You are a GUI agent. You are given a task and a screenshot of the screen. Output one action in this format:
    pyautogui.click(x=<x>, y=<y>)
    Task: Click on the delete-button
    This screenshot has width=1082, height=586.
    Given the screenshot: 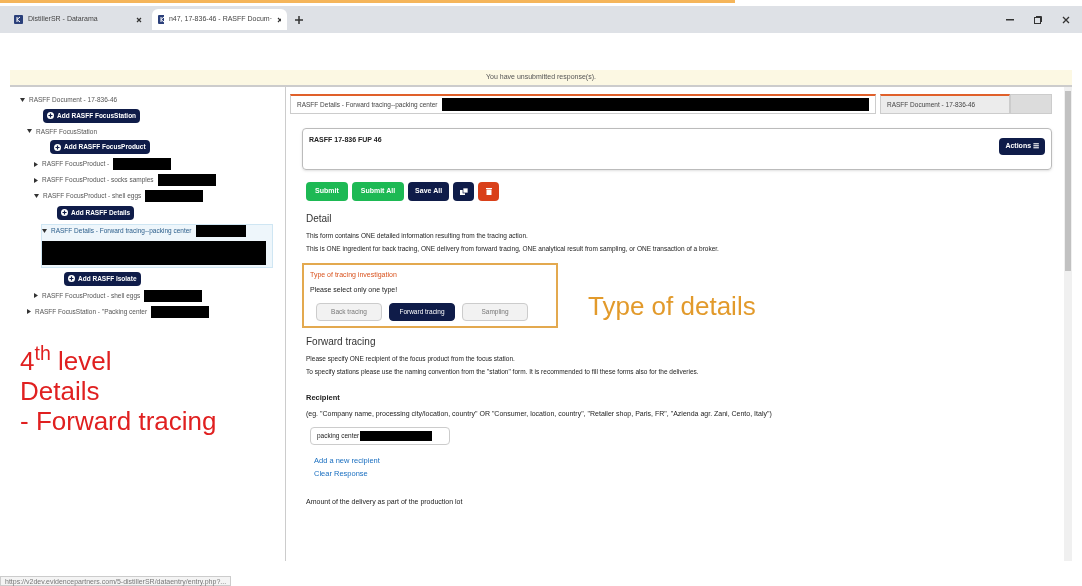 What is the action you would take?
    pyautogui.click(x=489, y=191)
    